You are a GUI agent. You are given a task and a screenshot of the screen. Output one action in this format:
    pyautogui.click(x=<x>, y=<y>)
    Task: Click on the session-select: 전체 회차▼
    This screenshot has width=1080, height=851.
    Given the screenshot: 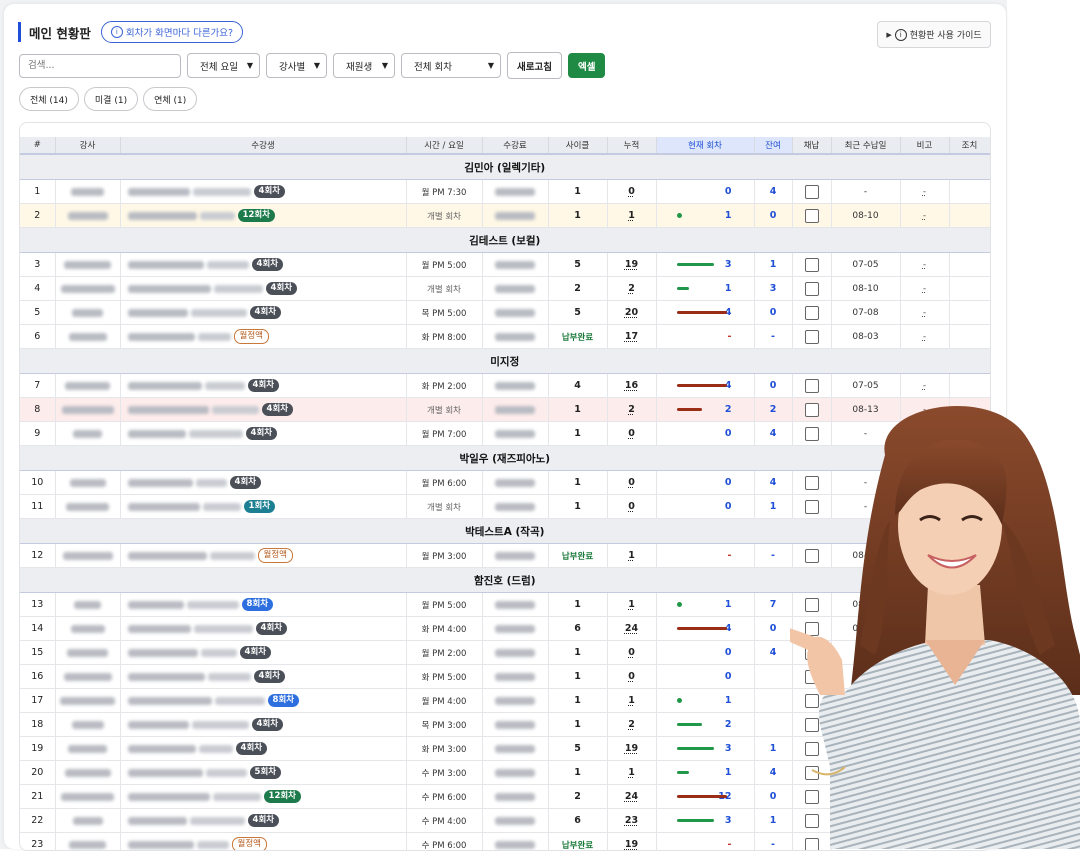 What is the action you would take?
    pyautogui.click(x=451, y=65)
    